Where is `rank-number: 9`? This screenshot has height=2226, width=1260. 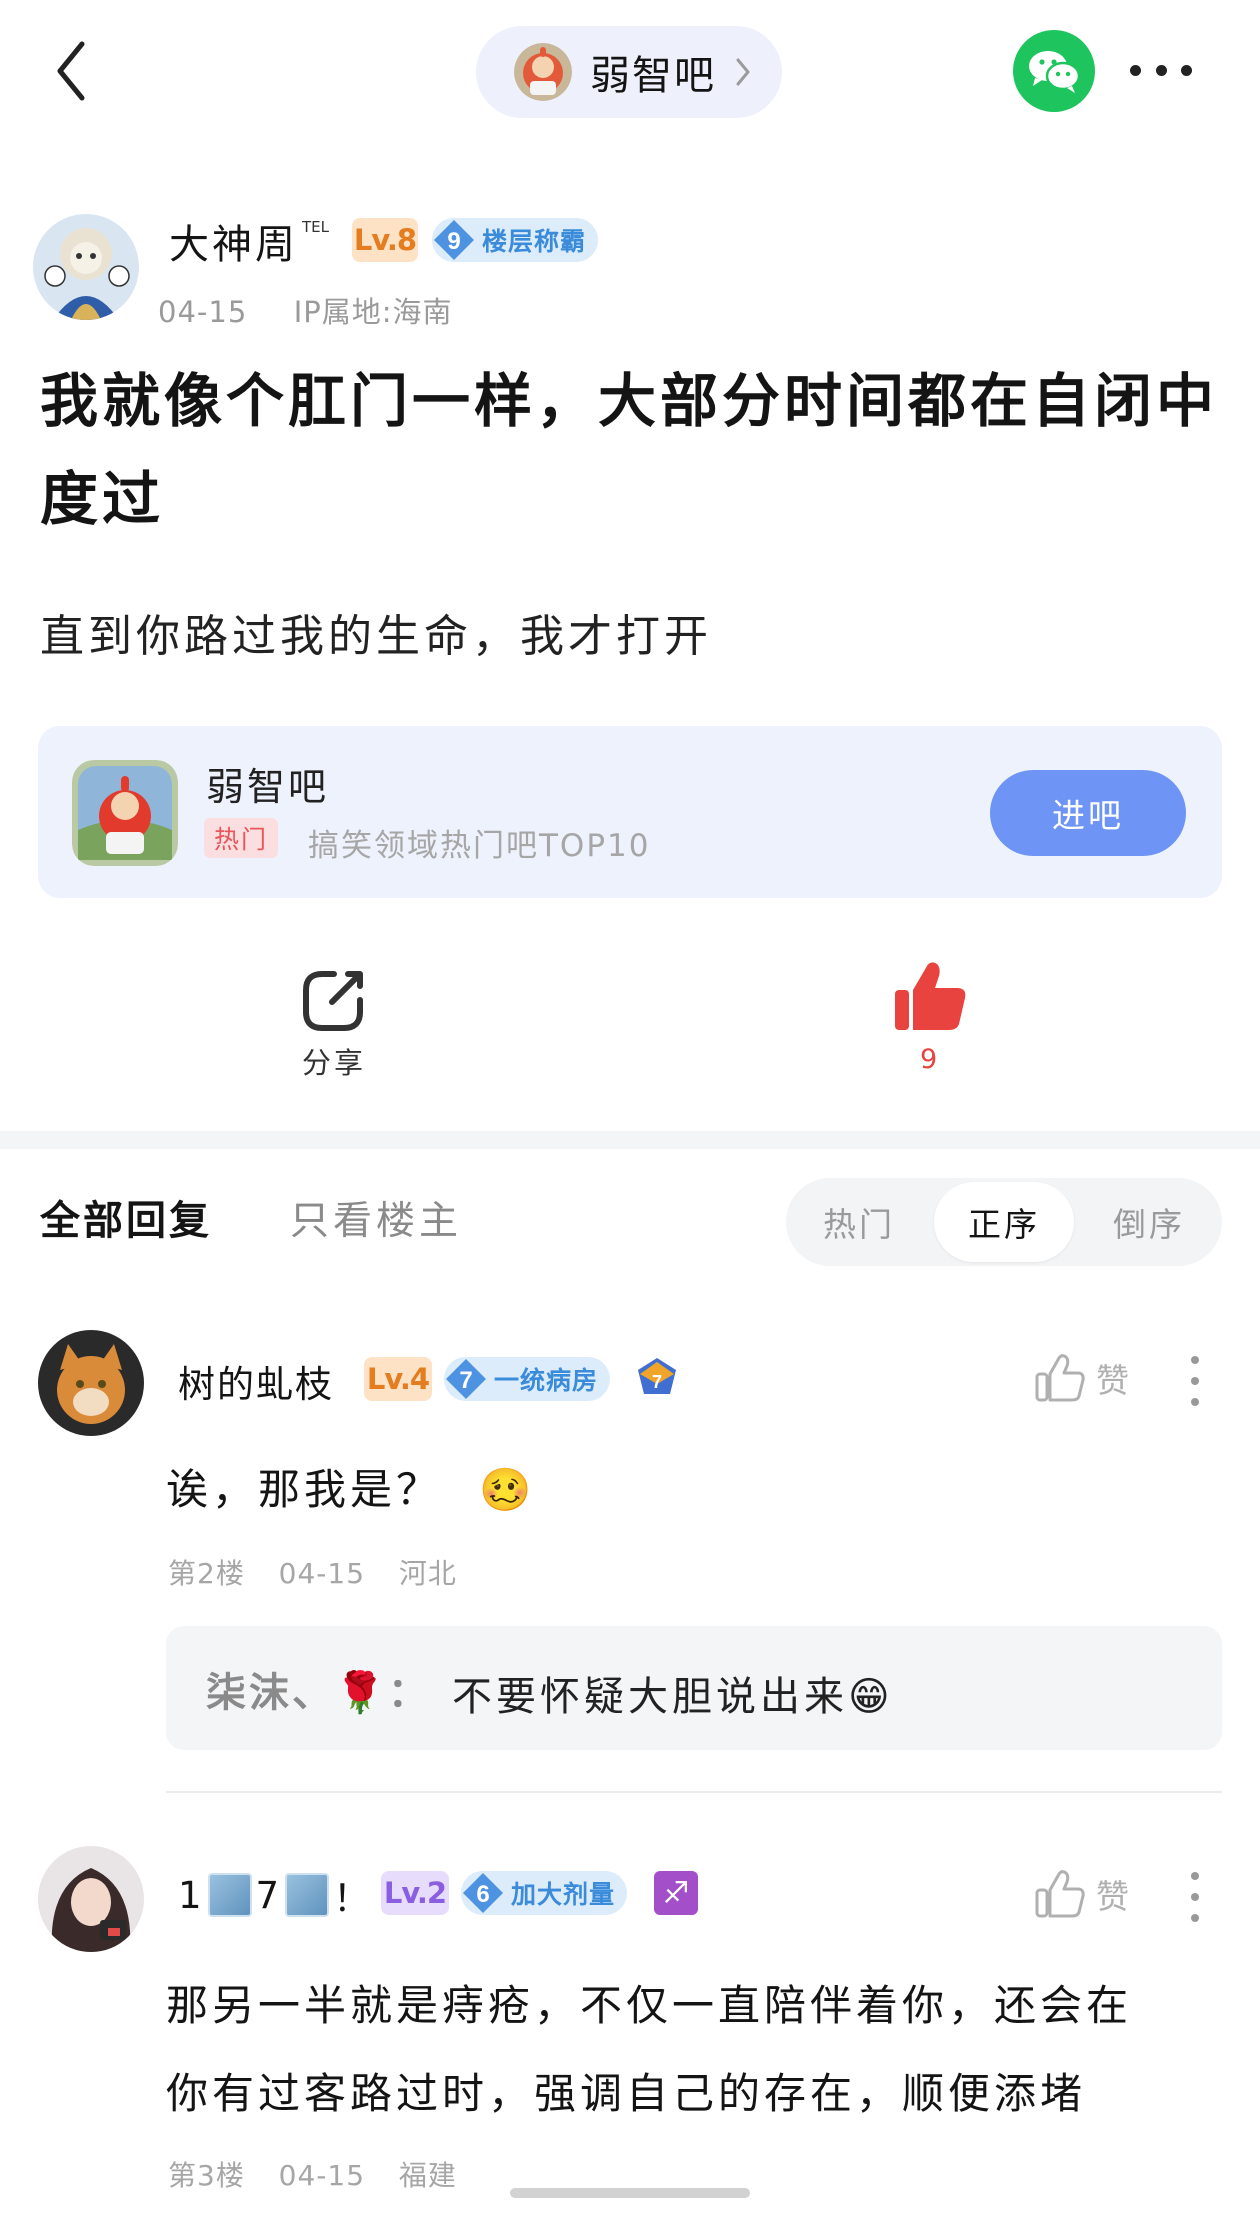 rank-number: 9 is located at coordinates (453, 241).